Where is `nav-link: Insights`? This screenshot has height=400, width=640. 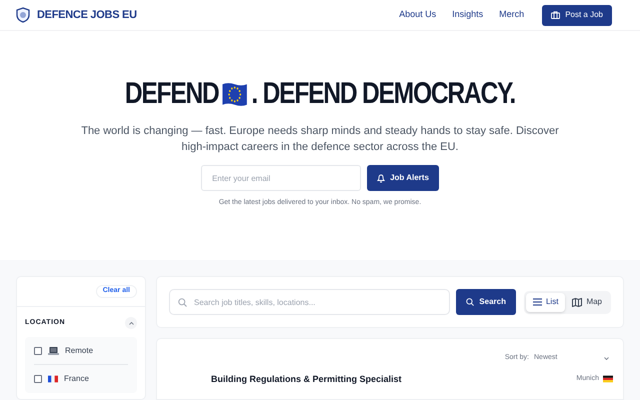
nav-link: Insights is located at coordinates (468, 15).